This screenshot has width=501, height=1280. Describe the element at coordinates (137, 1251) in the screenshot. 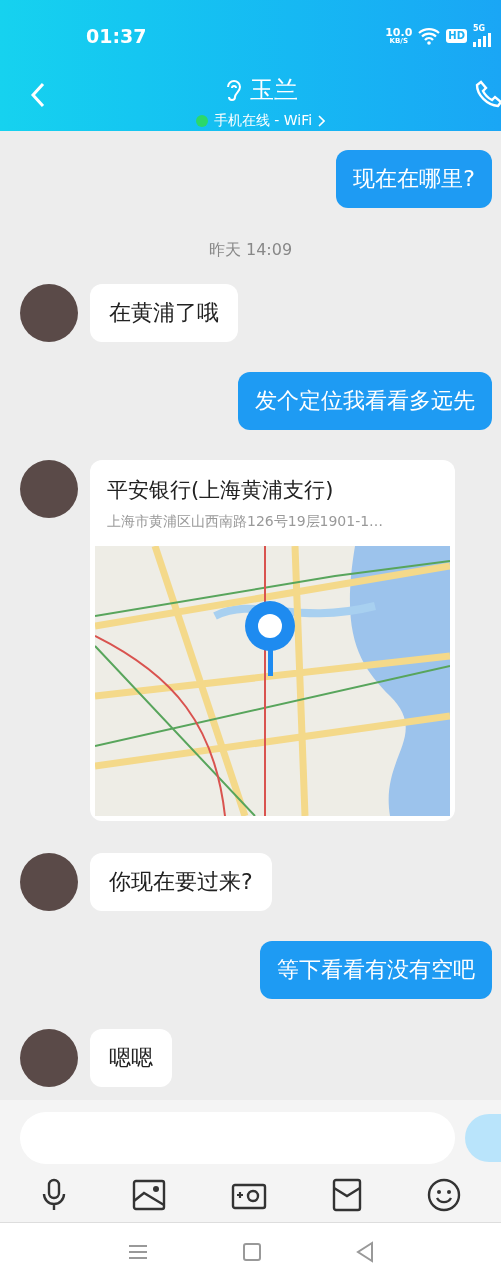

I see `menu-icon` at that location.